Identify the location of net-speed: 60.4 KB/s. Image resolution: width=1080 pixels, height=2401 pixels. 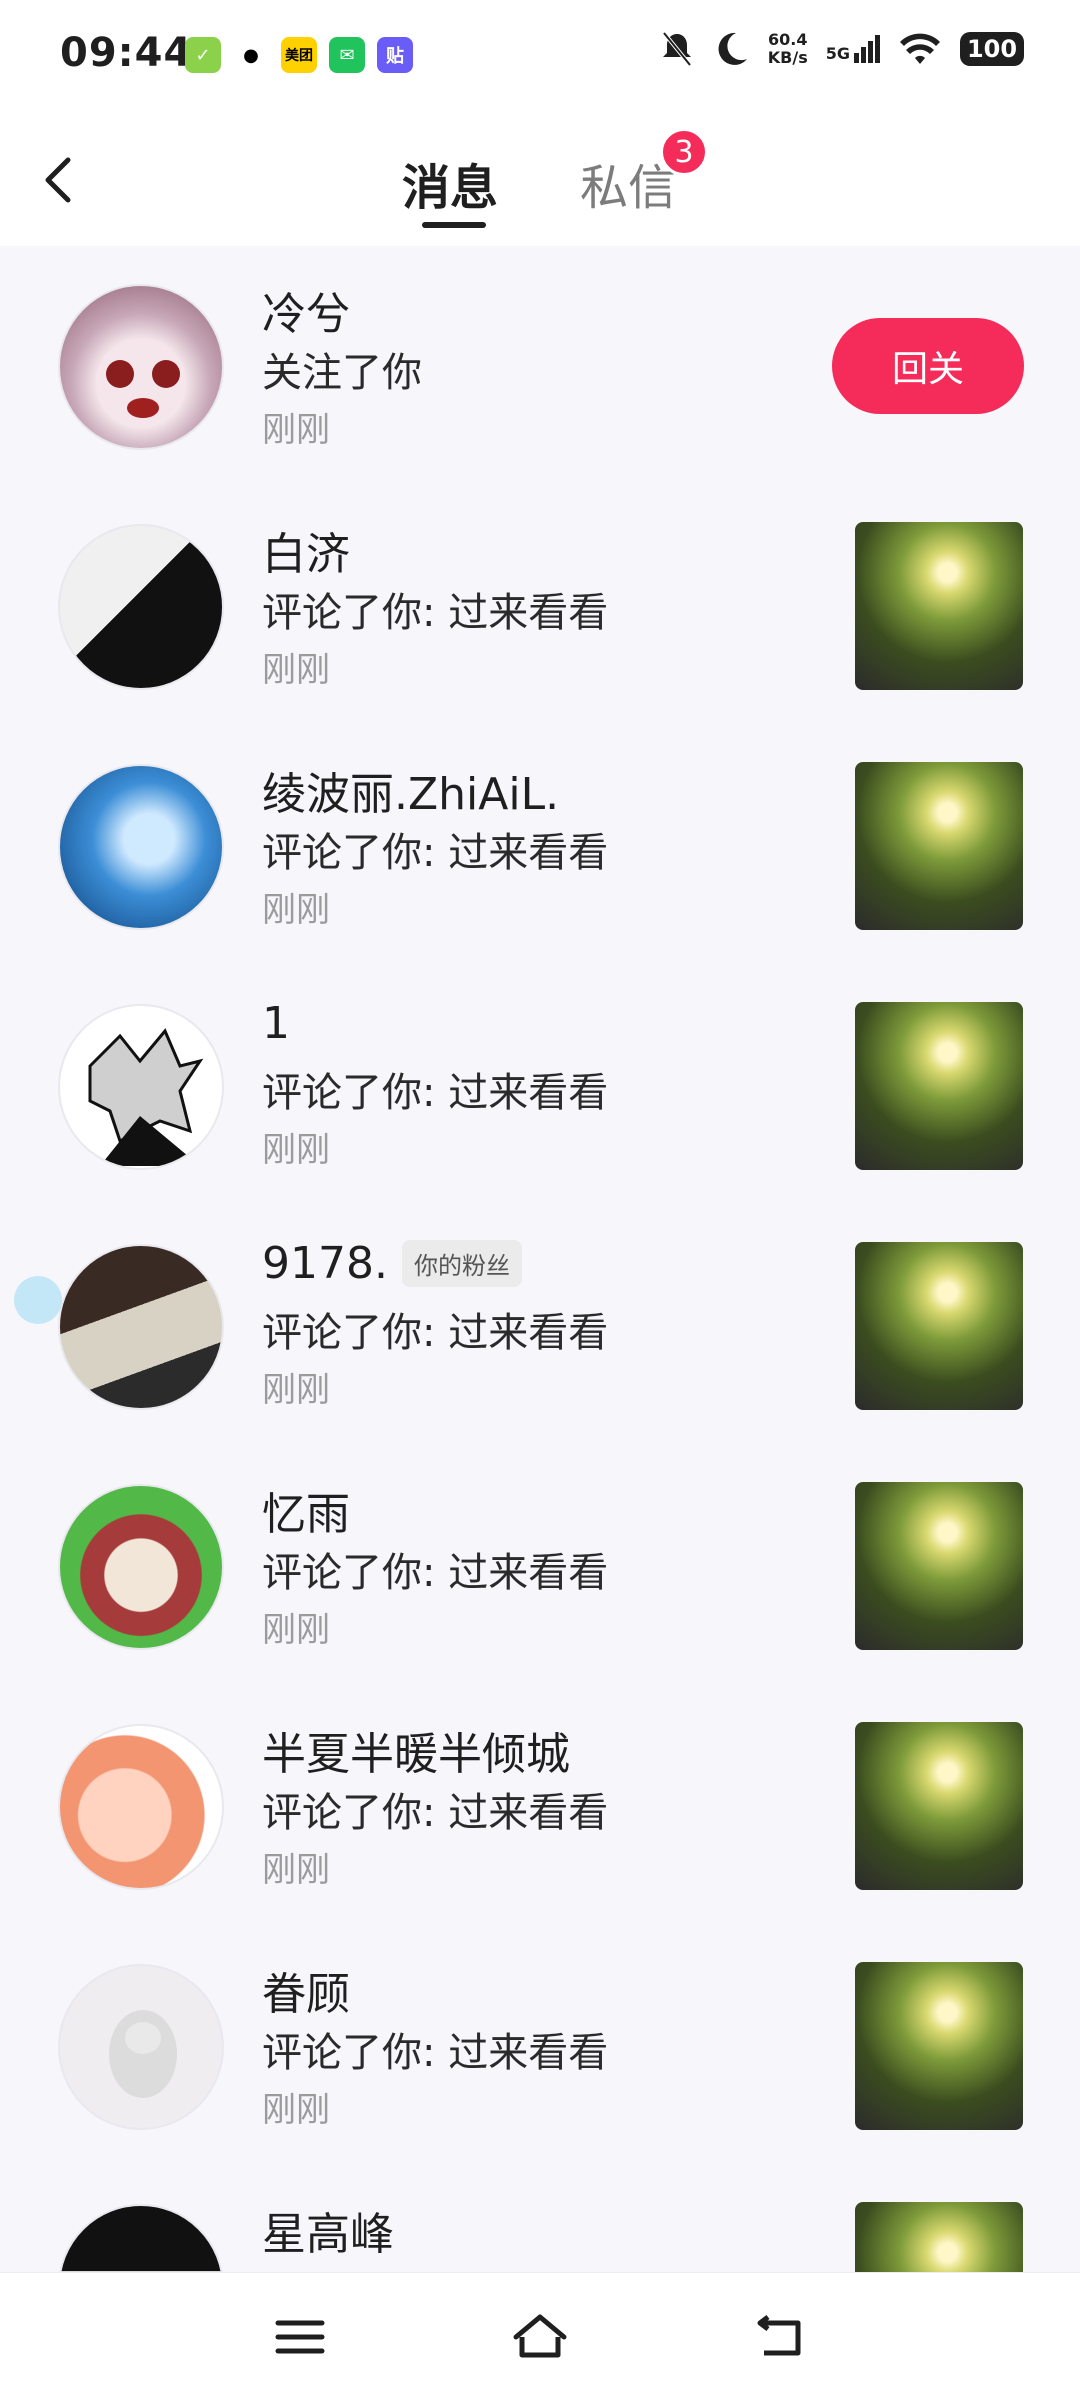
(788, 49).